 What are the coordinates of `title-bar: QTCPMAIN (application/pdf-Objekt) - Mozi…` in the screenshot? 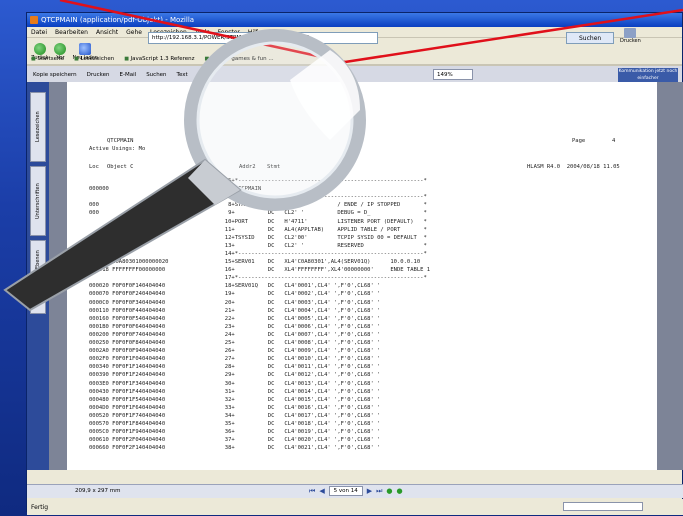 It's located at (354, 20).